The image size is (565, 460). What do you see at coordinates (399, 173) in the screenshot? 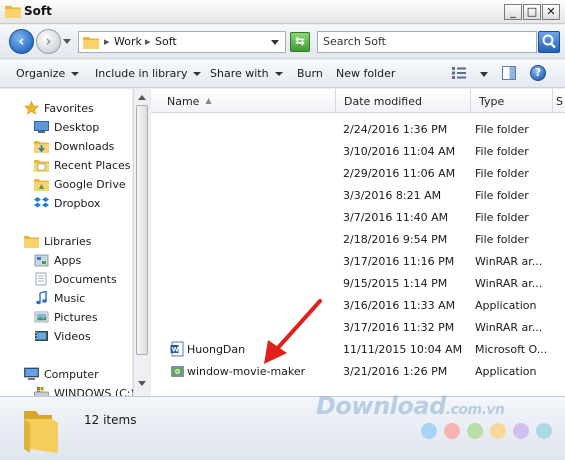
I see `file-date-modified: 2/29/2016 11:06 AM` at bounding box center [399, 173].